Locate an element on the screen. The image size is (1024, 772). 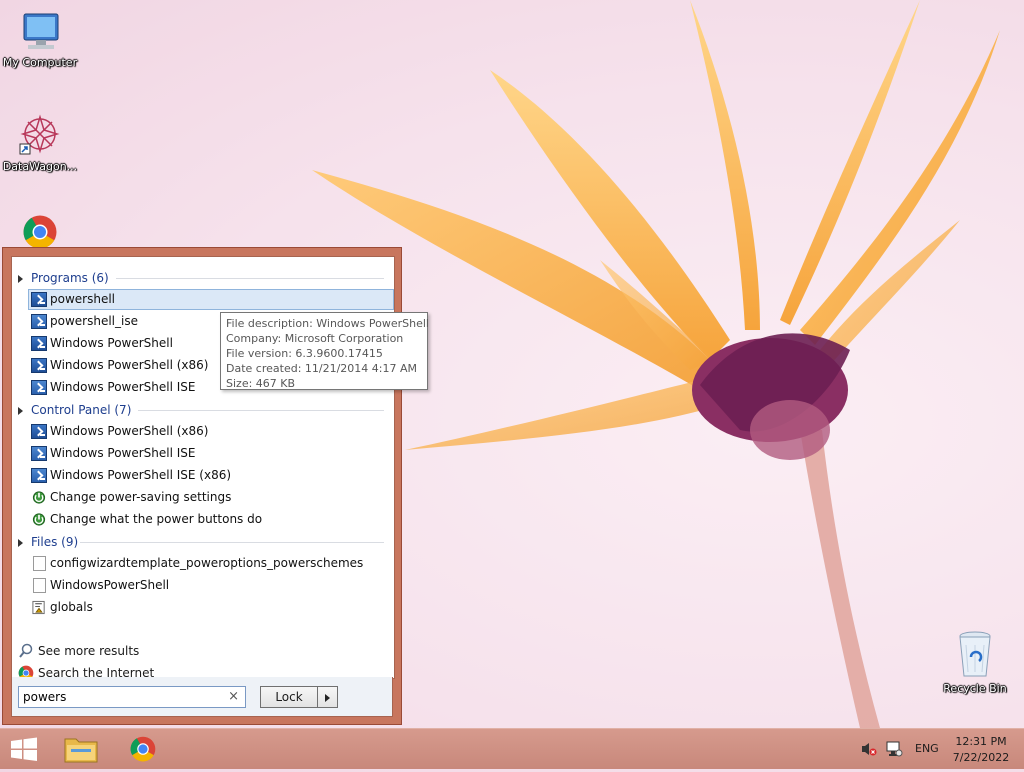
start-menu-bottom-bar: × Lock is located at coordinates (202, 697).